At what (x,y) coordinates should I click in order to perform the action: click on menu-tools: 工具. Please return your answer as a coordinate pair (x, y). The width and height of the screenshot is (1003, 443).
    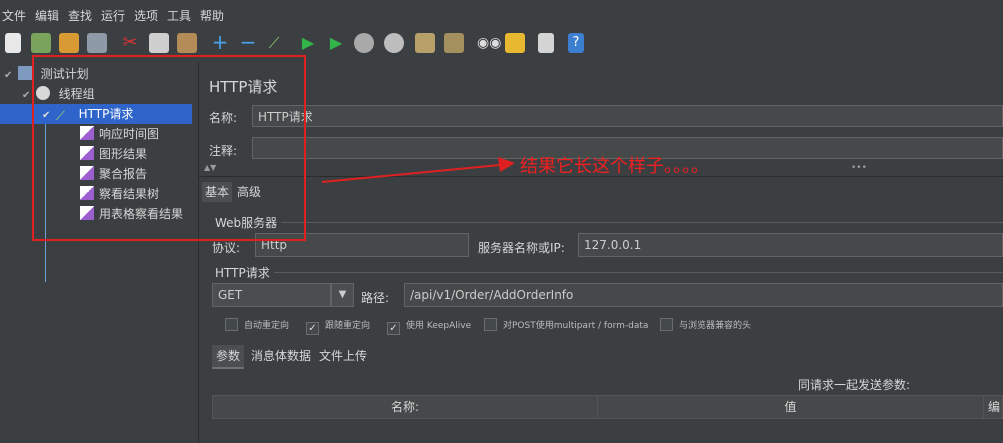
    Looking at the image, I should click on (179, 15).